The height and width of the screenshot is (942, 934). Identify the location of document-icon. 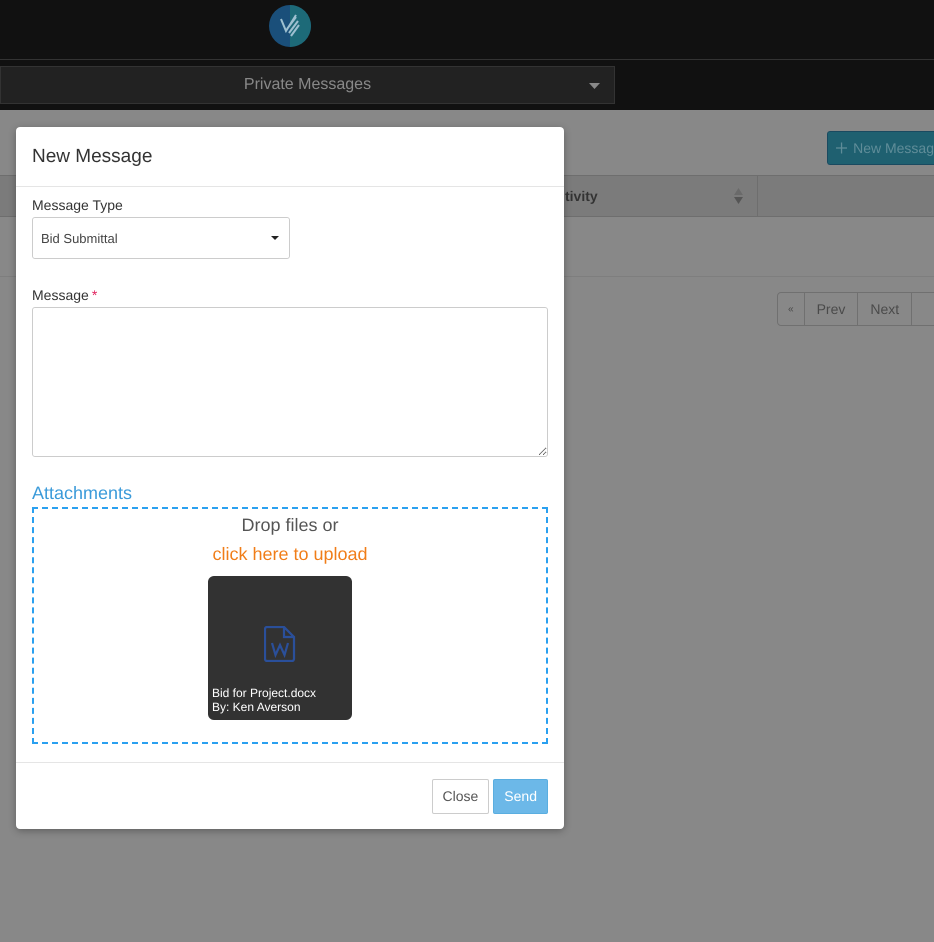
(280, 644).